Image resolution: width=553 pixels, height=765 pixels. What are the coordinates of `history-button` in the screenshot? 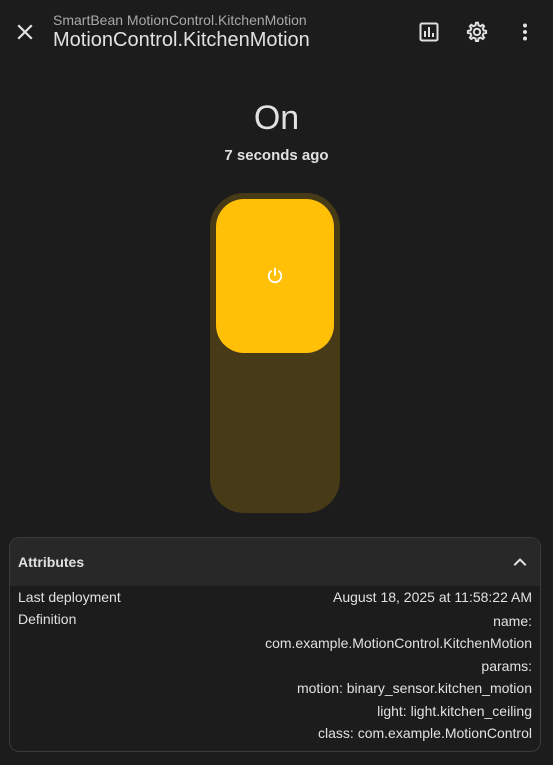 It's located at (429, 32).